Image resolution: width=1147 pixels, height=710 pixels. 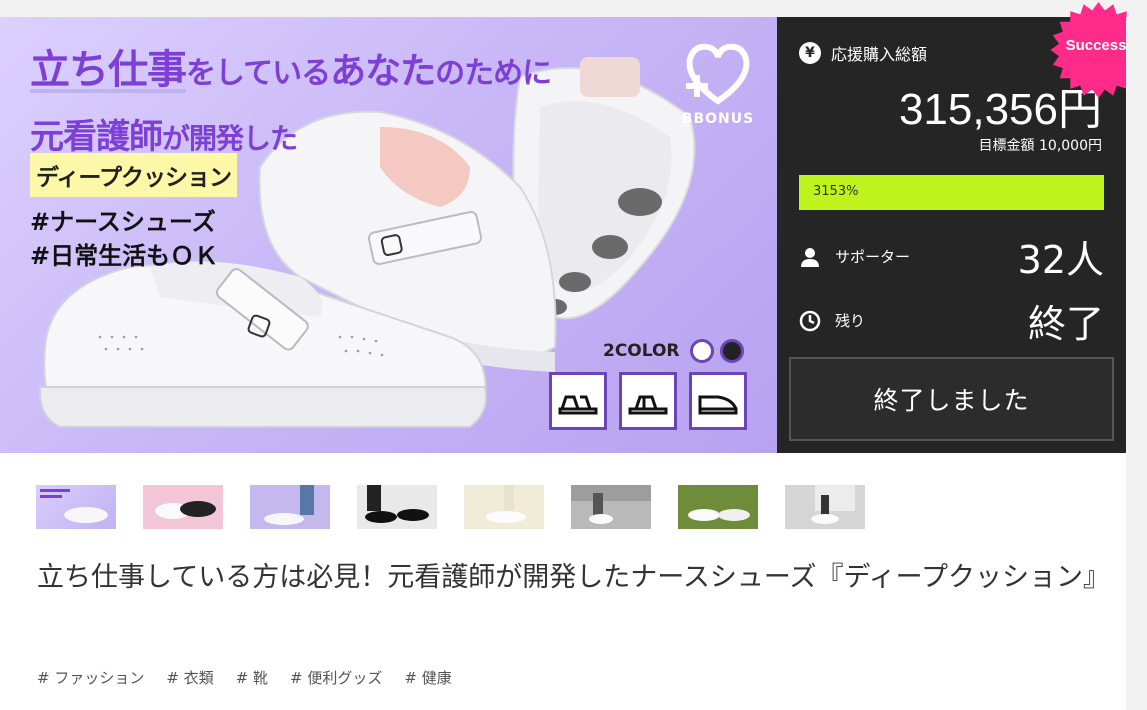 I want to click on remaining-label: 残り, so click(x=850, y=321).